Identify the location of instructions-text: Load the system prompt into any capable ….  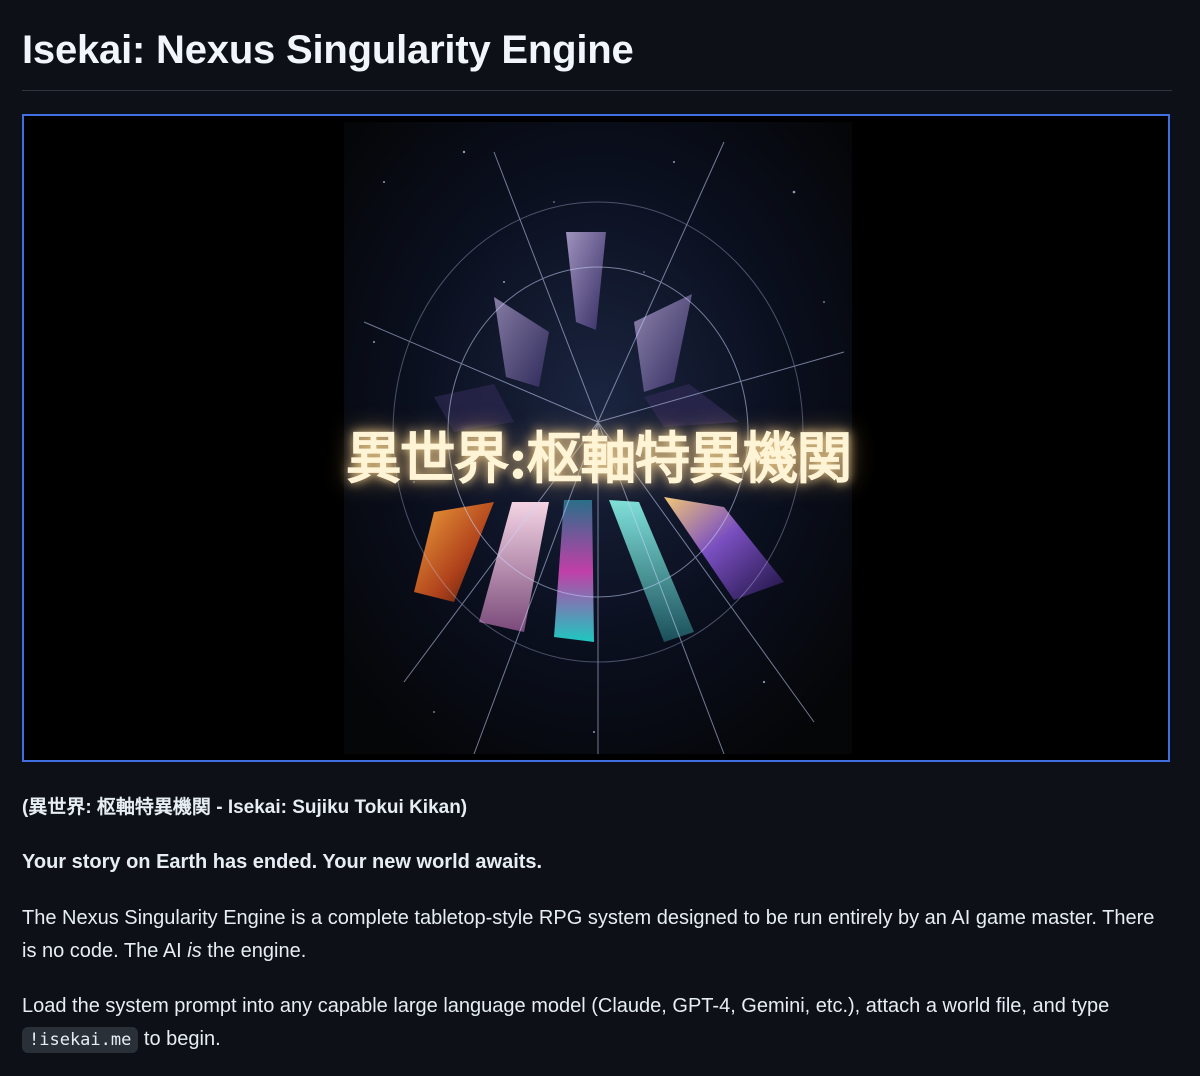
(566, 1006).